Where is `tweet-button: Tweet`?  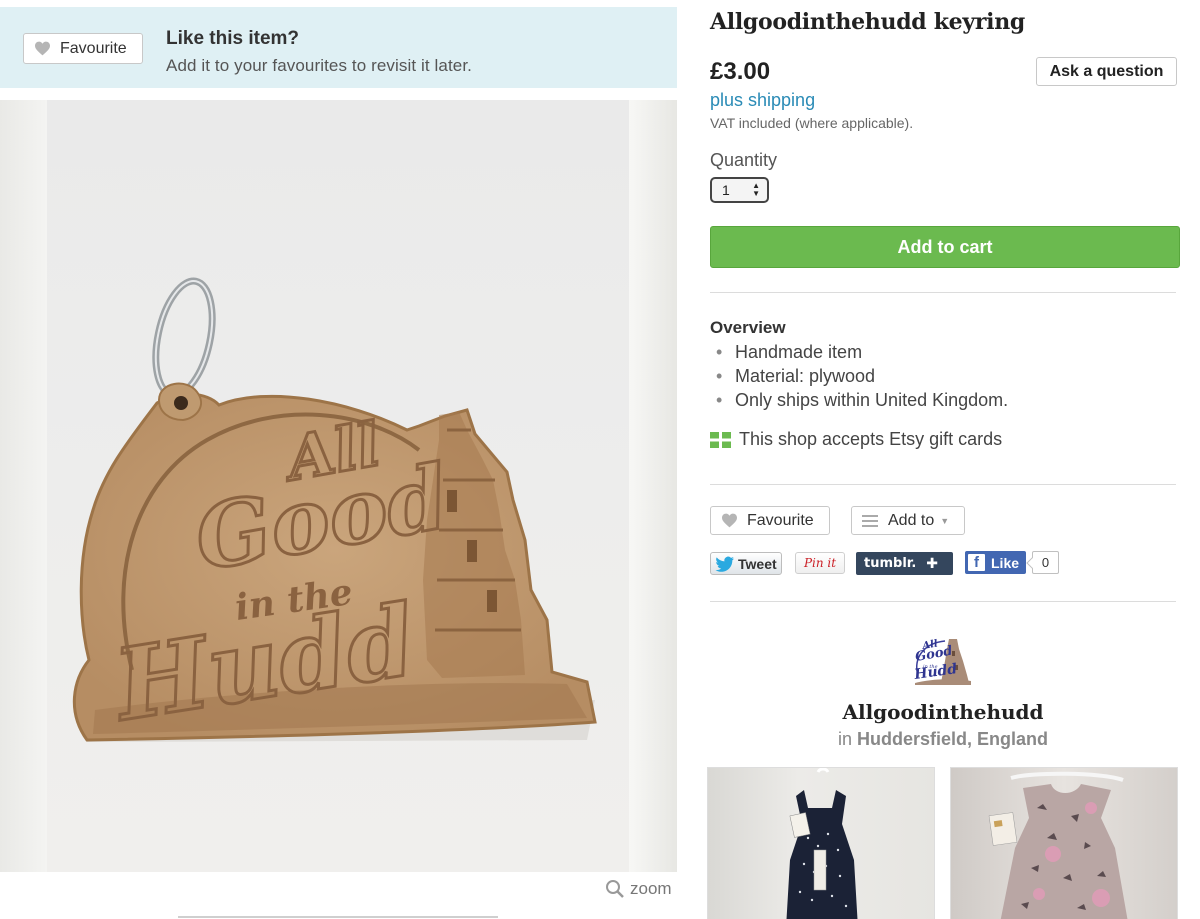
tweet-button: Tweet is located at coordinates (746, 563).